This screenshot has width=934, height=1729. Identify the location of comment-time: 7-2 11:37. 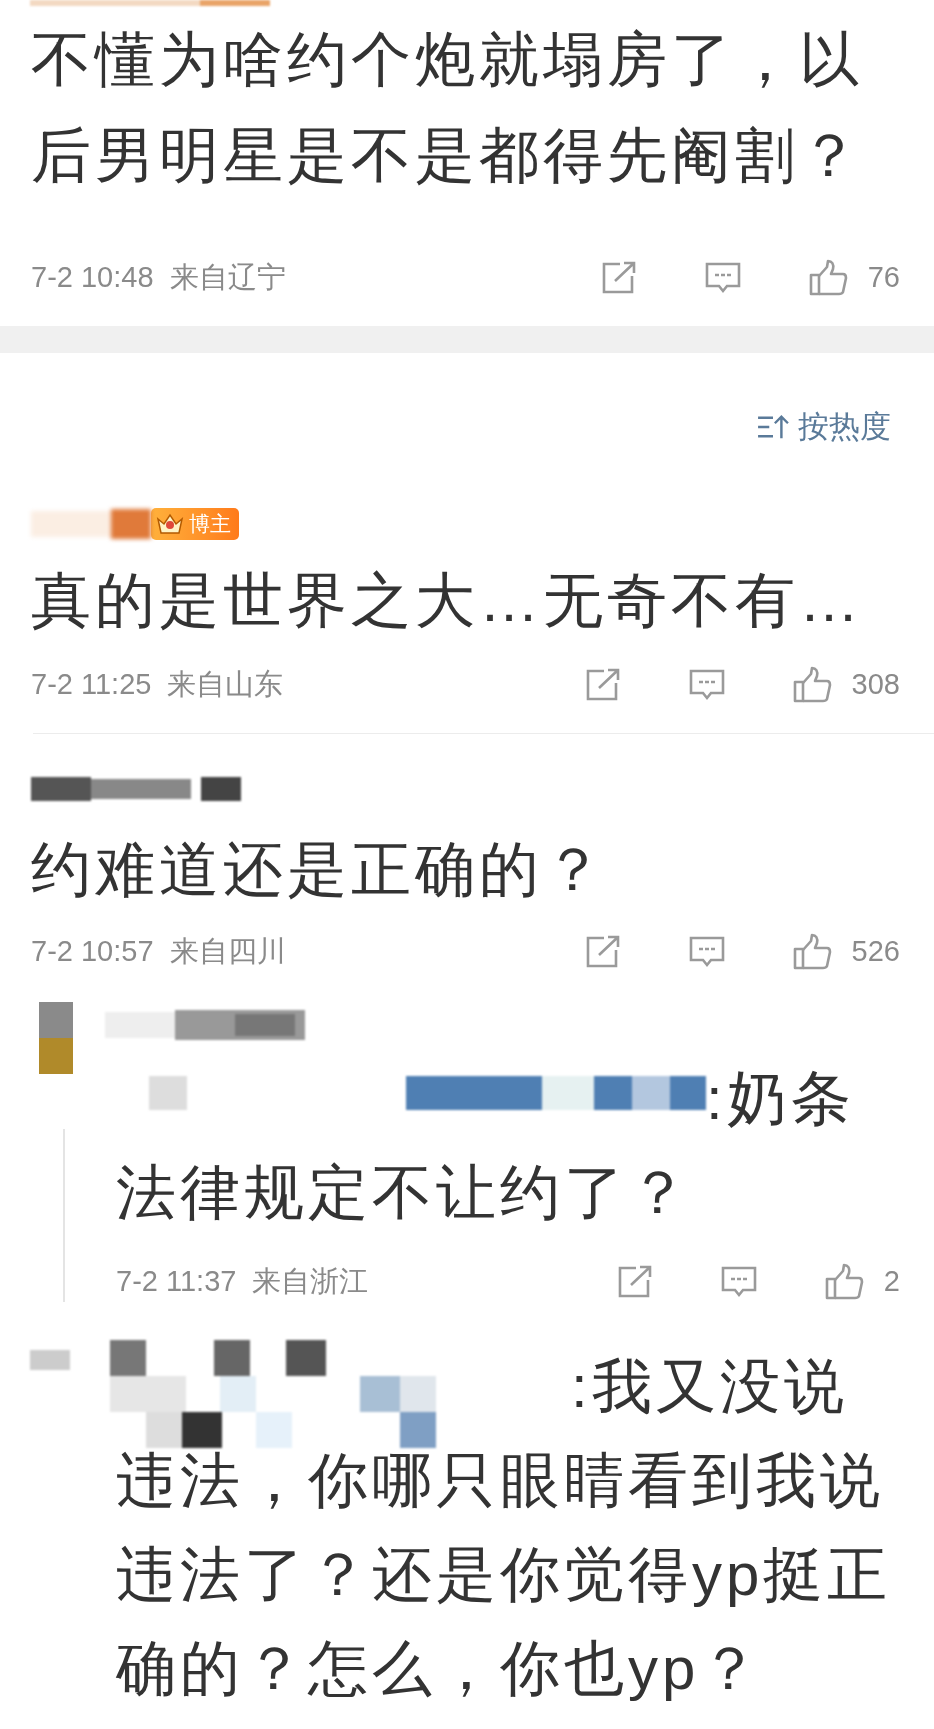
(176, 1282).